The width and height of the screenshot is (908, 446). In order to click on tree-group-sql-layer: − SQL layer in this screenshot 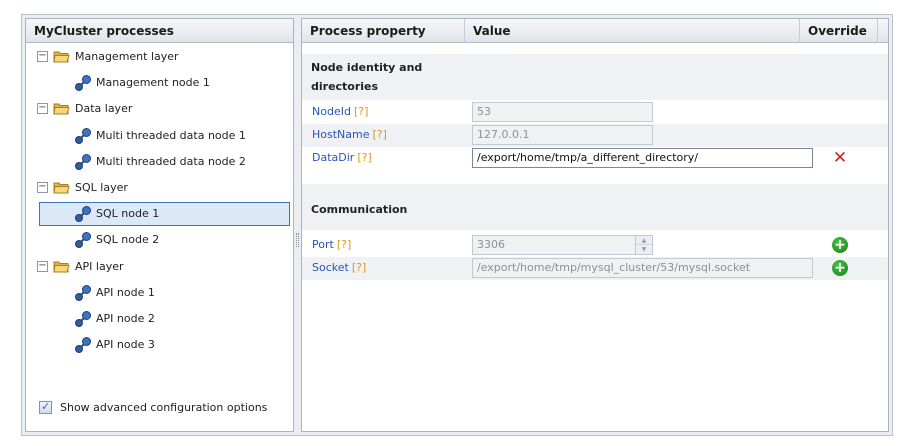, I will do `click(159, 188)`.